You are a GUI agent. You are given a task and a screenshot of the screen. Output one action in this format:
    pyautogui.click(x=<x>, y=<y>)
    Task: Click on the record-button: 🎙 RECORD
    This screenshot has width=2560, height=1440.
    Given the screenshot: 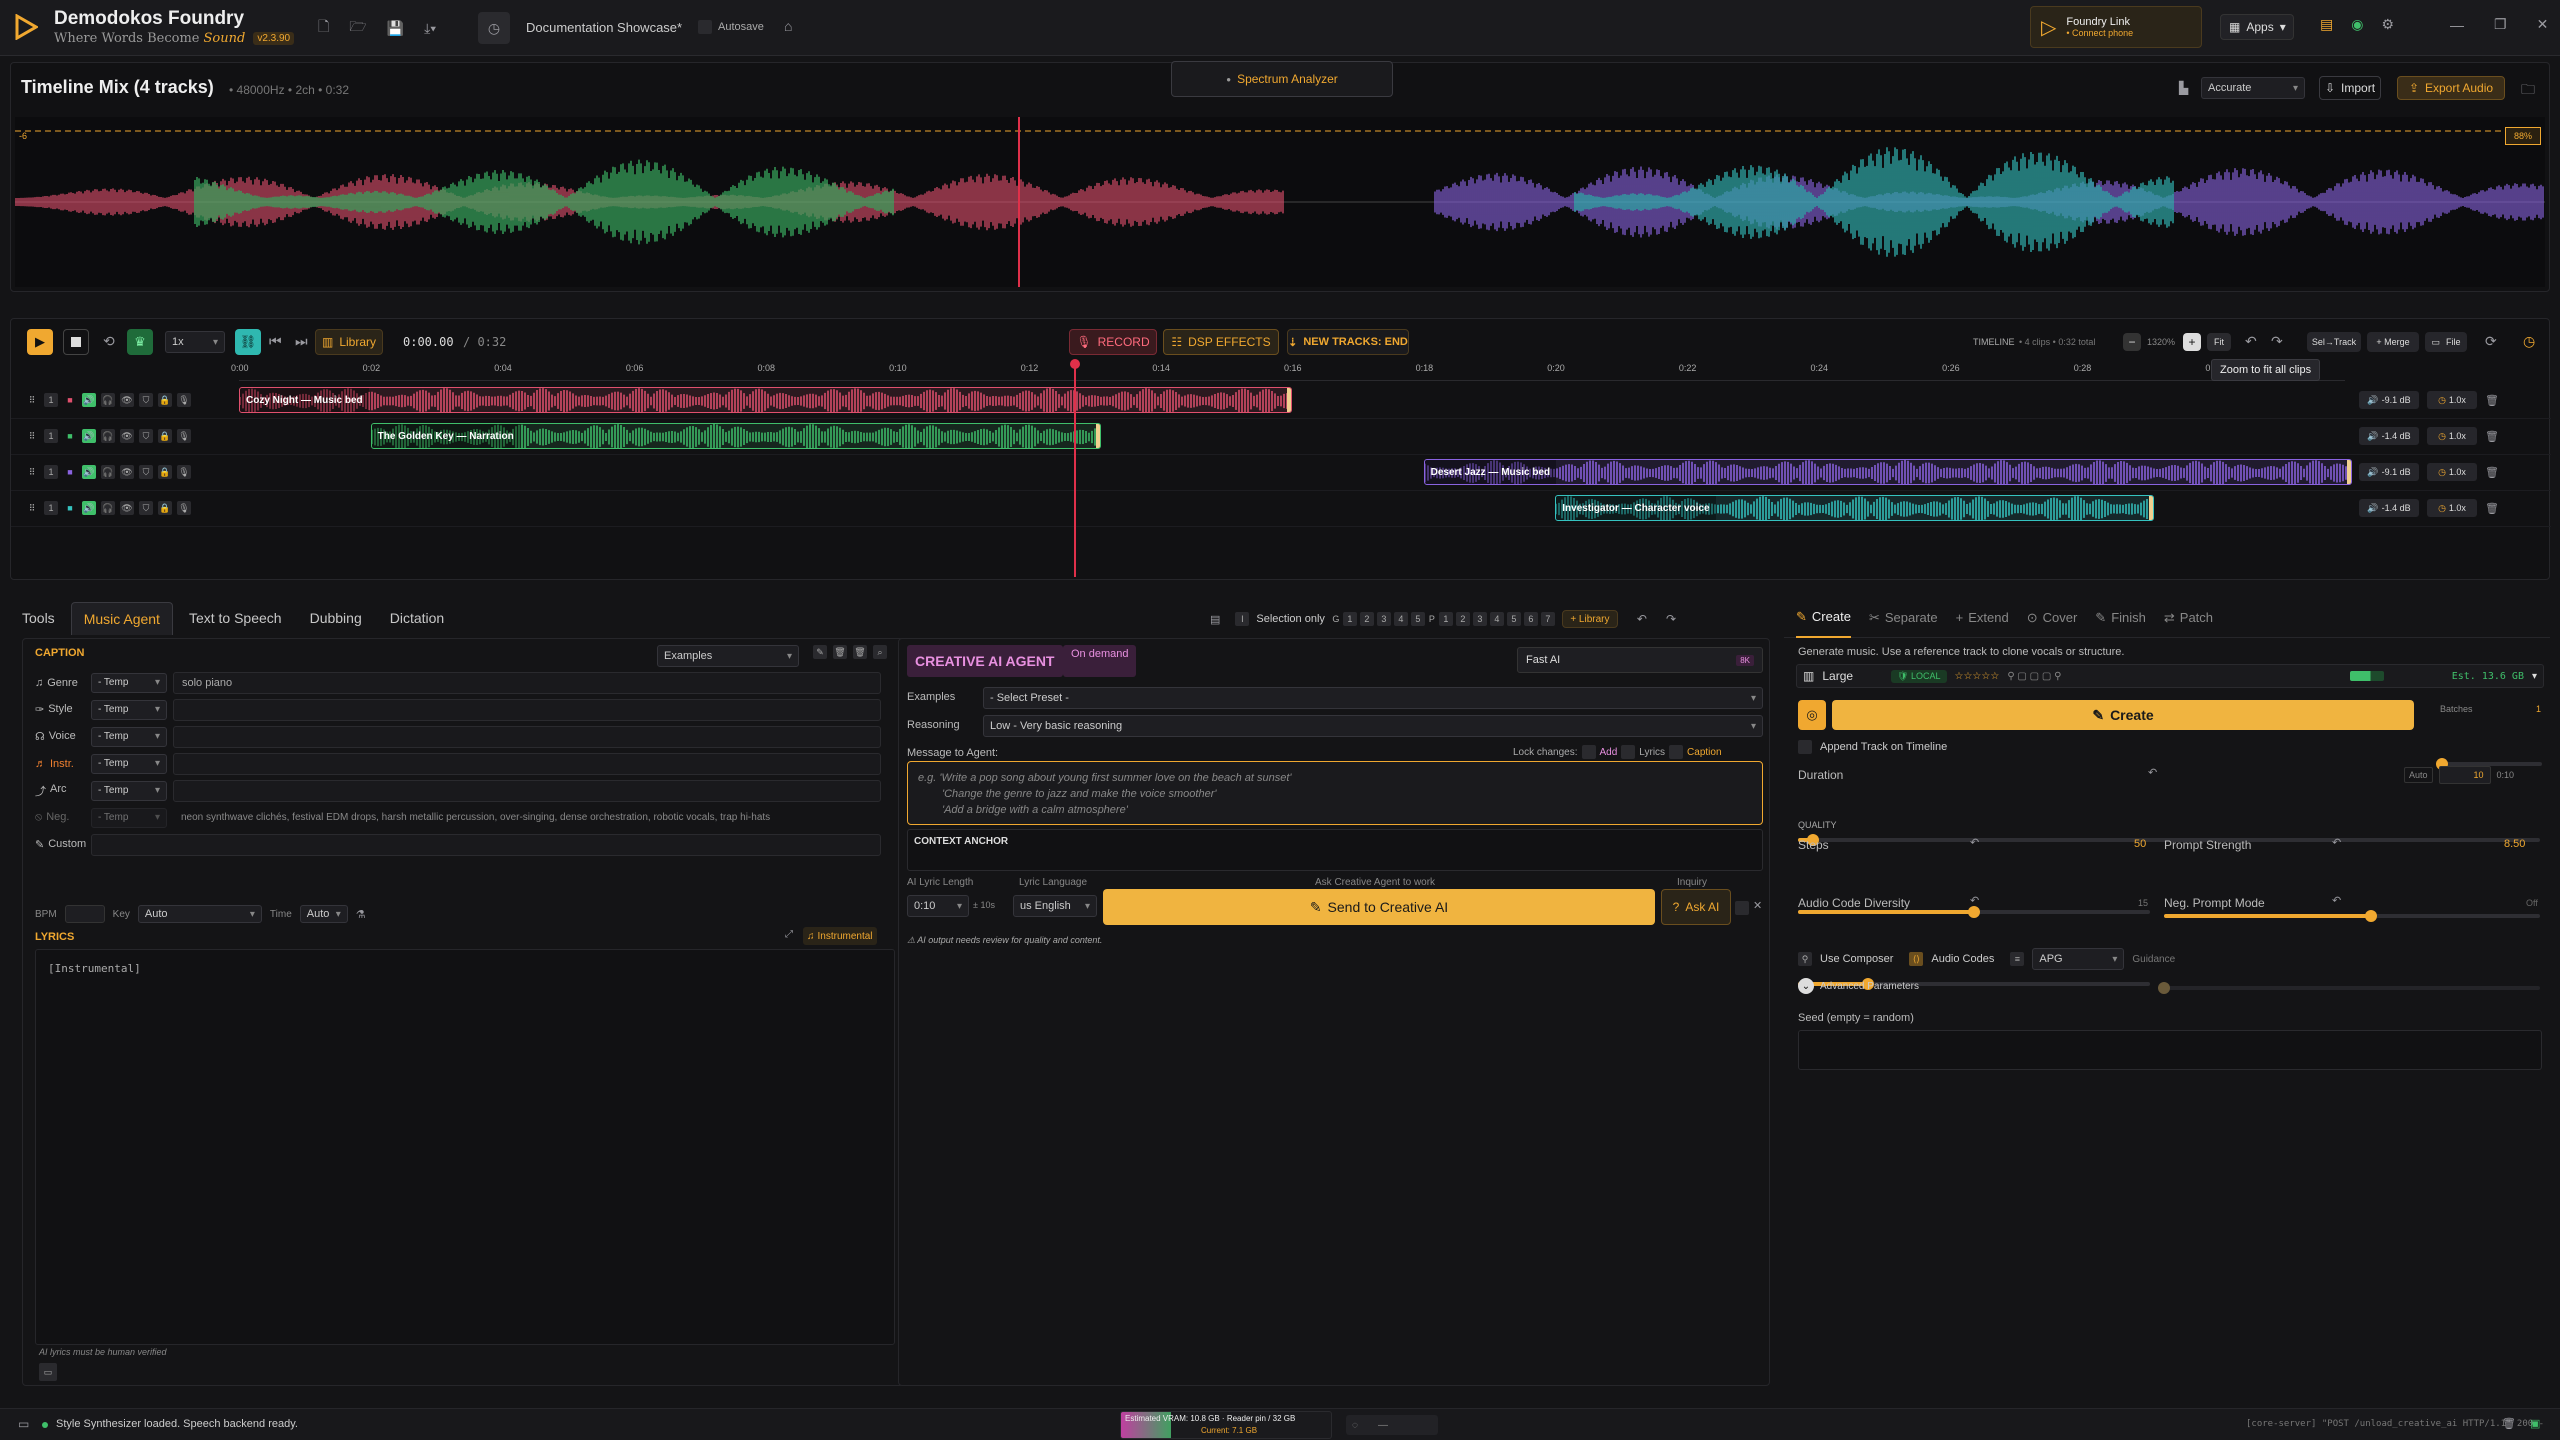 What is the action you would take?
    pyautogui.click(x=1113, y=342)
    